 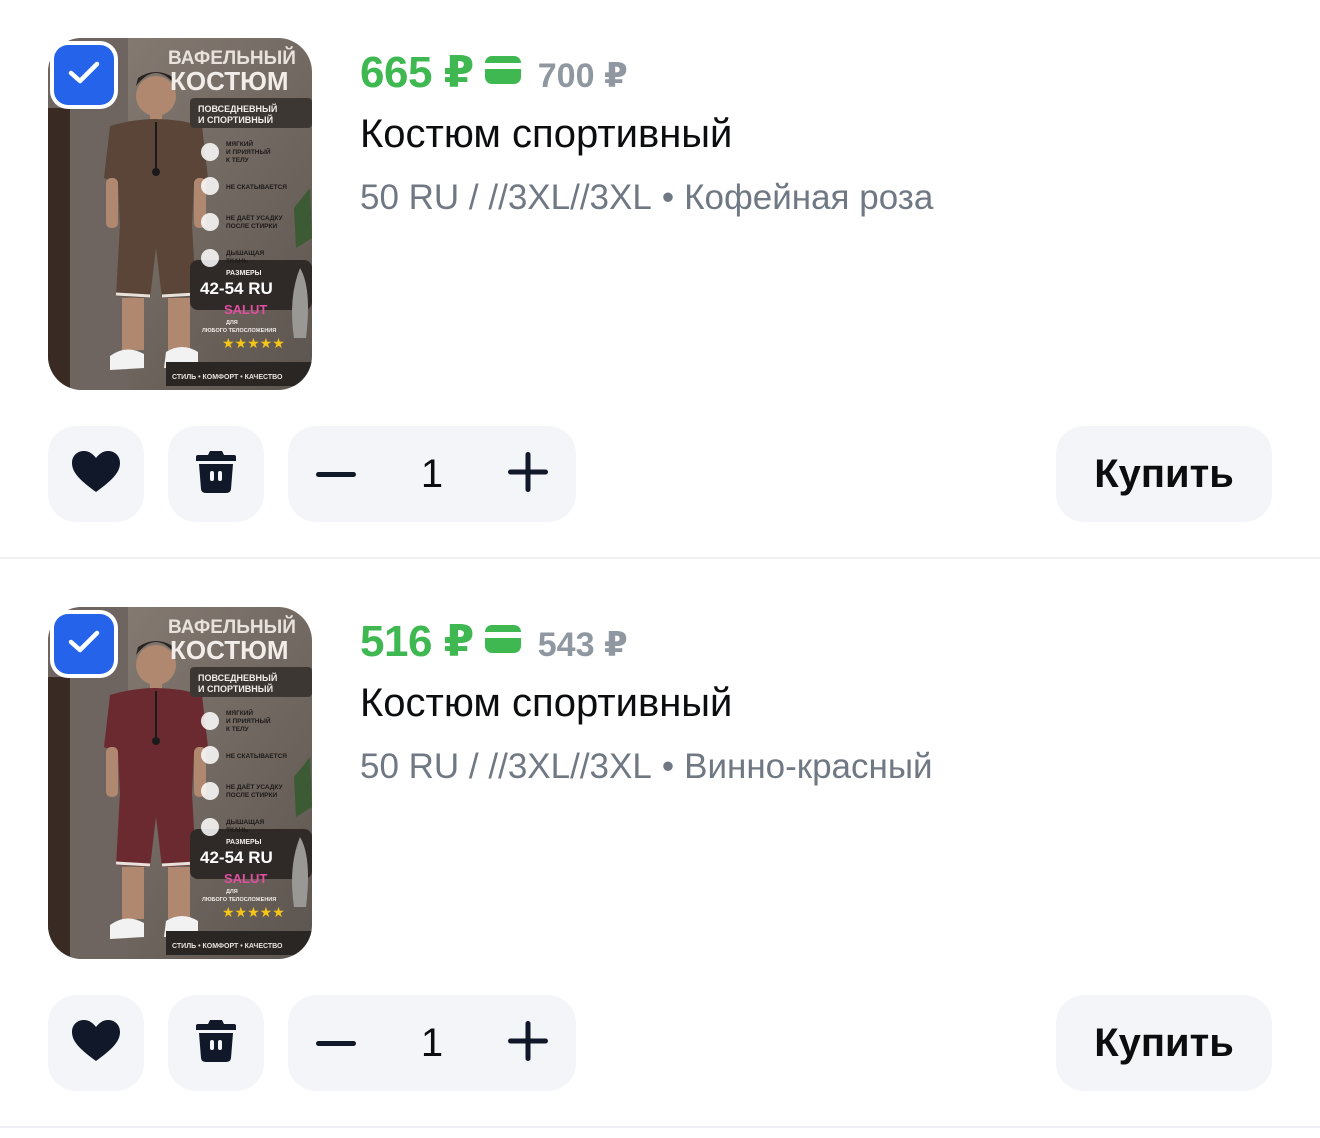 I want to click on price-current: 665 ₽, so click(x=417, y=72).